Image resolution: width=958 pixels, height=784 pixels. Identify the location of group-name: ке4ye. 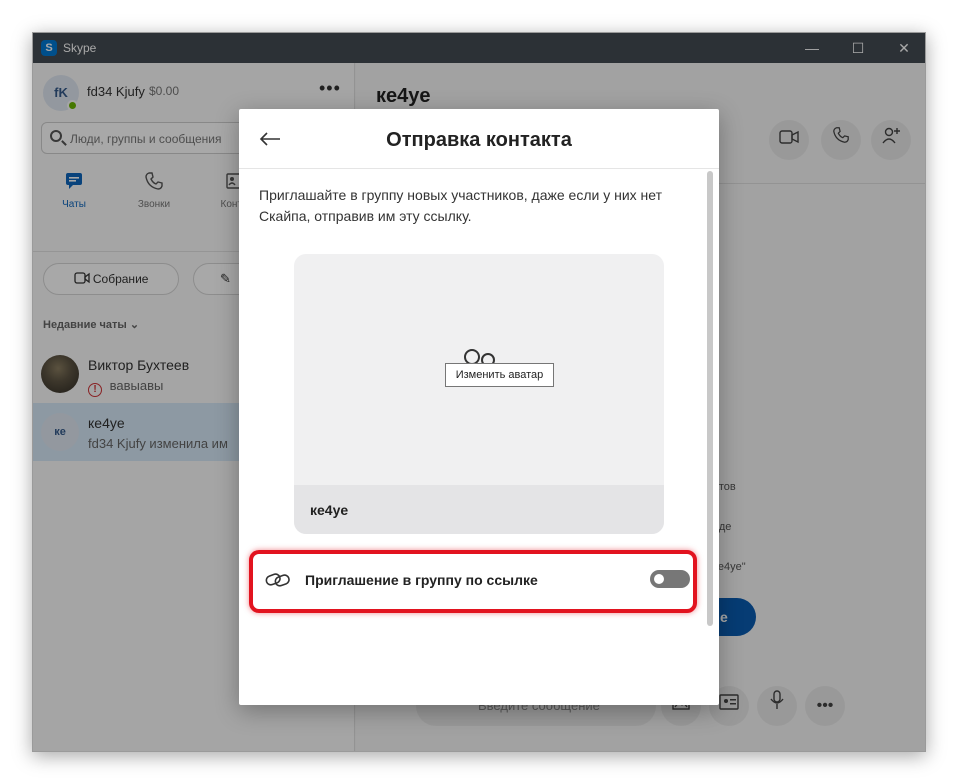
(329, 510).